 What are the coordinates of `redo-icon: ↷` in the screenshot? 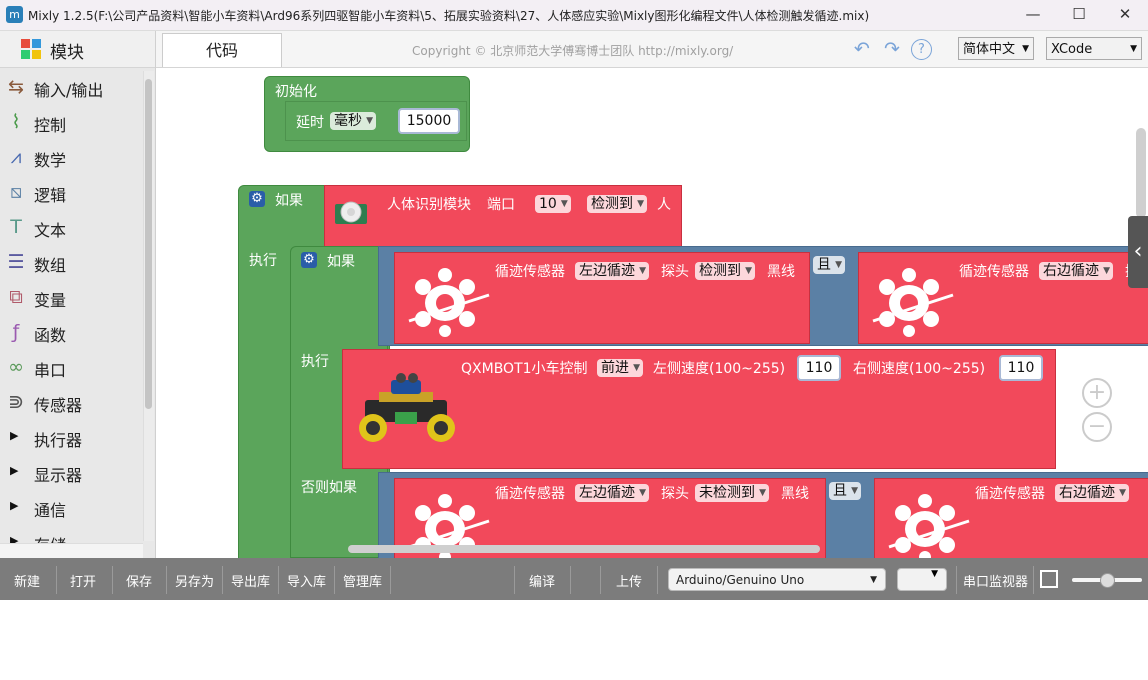 It's located at (892, 49).